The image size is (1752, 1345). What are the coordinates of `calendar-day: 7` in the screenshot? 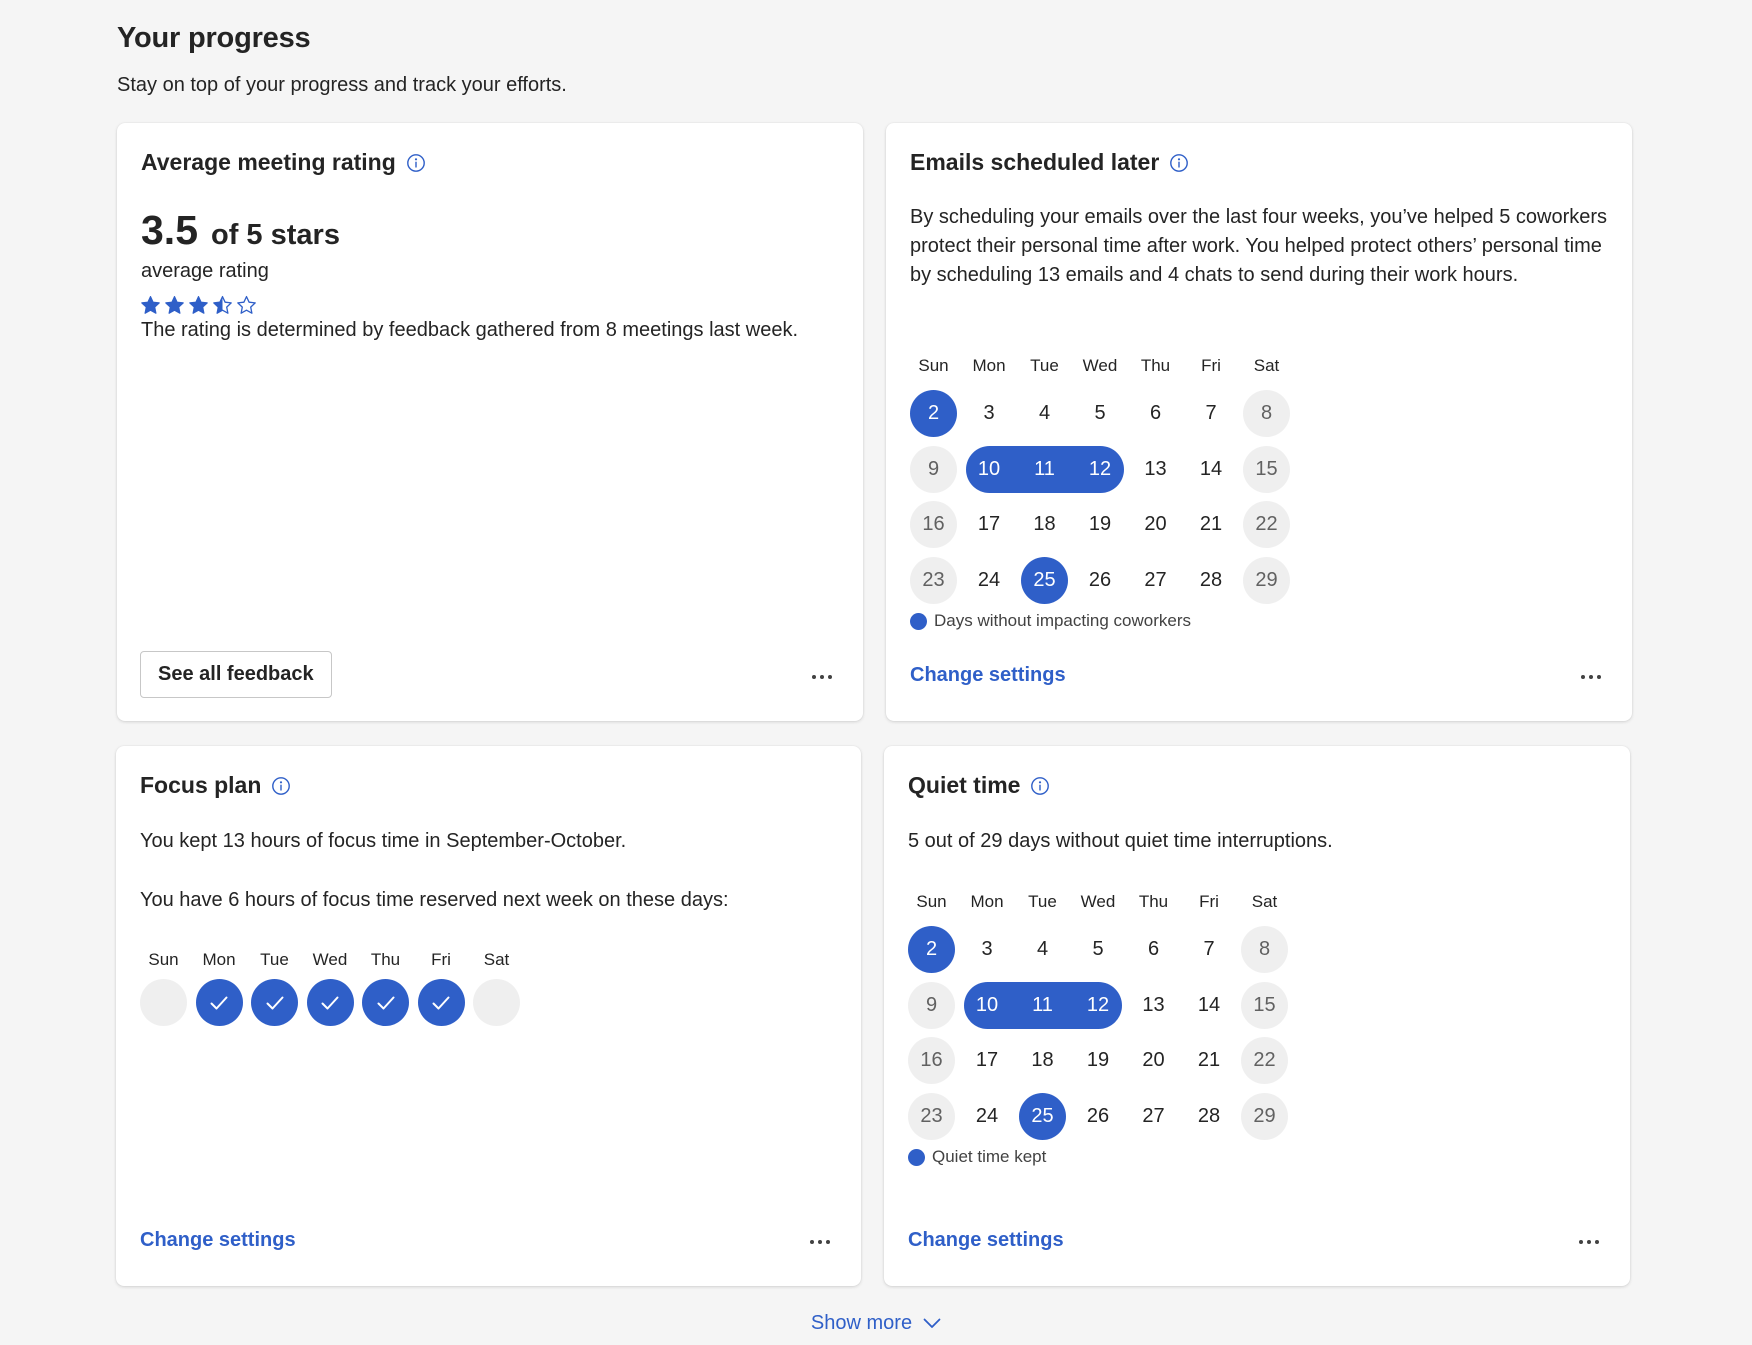 It's located at (1211, 413).